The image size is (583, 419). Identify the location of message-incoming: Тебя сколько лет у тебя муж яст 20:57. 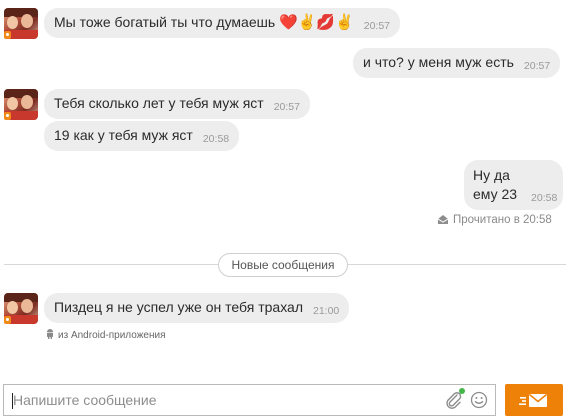
(177, 104).